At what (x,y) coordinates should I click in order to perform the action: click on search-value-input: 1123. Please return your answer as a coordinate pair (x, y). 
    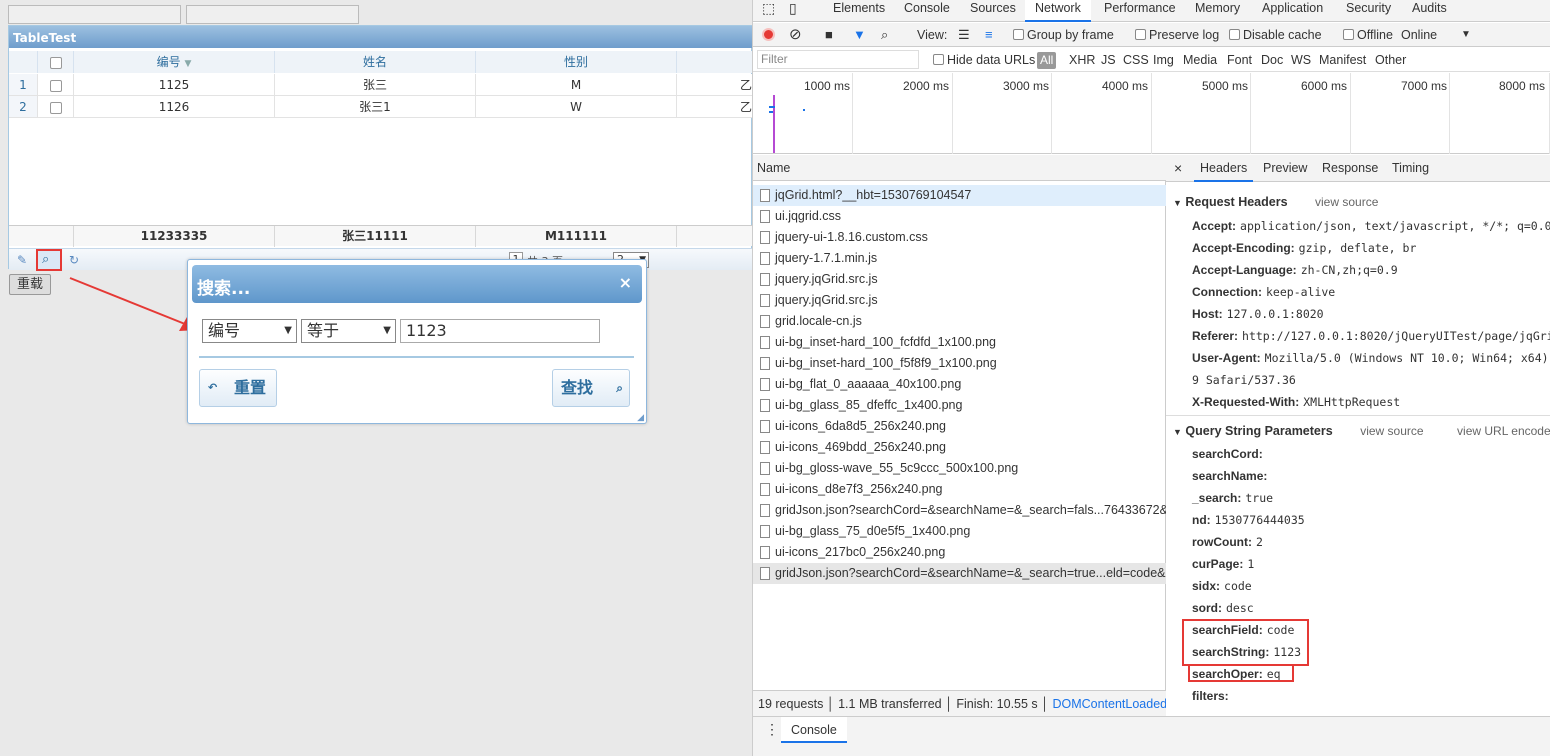
    Looking at the image, I should click on (500, 331).